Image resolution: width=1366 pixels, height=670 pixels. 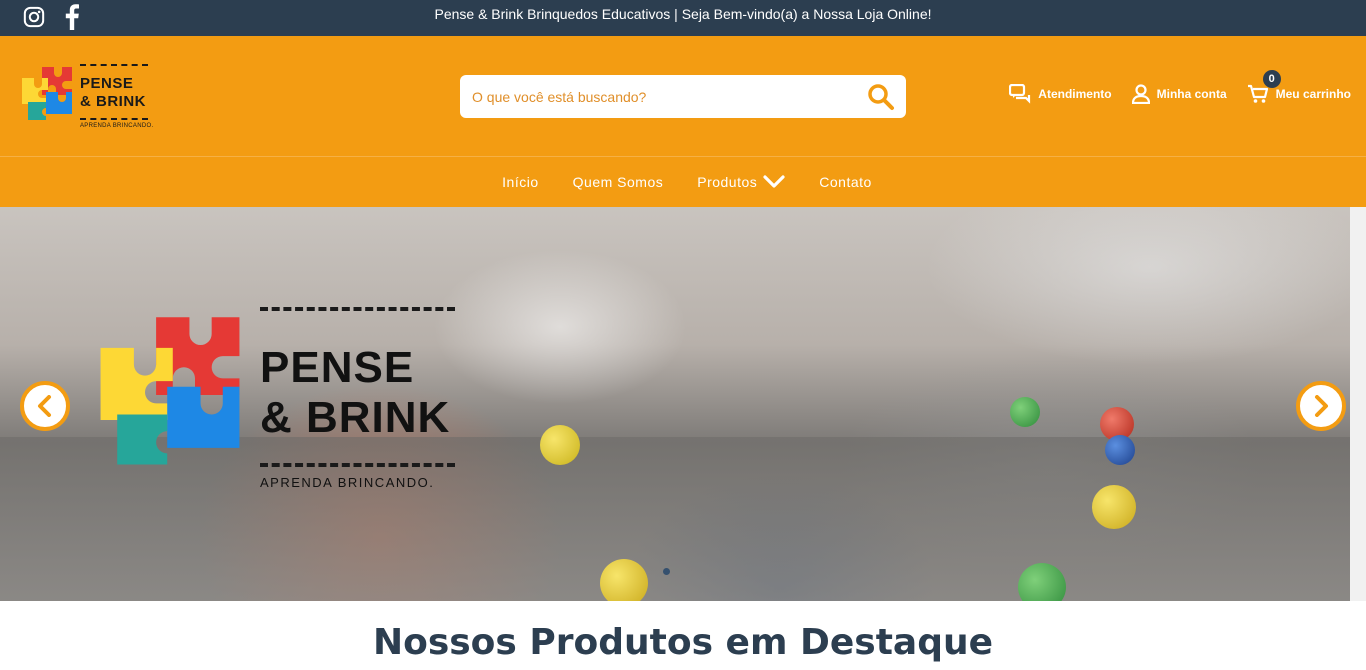 I want to click on carousel-prev-button, so click(x=45, y=406).